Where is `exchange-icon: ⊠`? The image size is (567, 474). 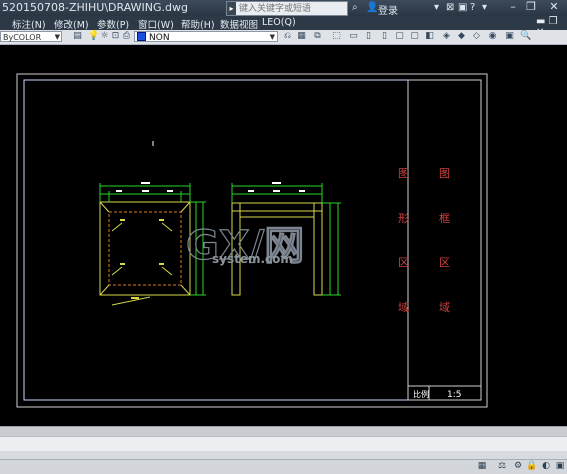 exchange-icon: ⊠ is located at coordinates (450, 7).